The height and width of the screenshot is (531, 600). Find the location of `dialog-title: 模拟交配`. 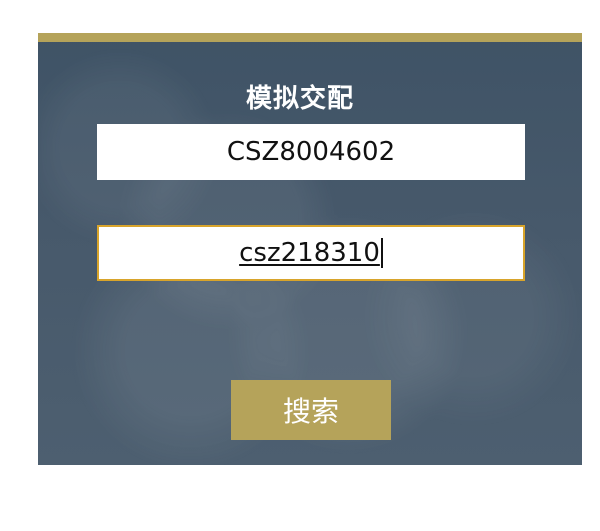

dialog-title: 模拟交配 is located at coordinates (299, 99).